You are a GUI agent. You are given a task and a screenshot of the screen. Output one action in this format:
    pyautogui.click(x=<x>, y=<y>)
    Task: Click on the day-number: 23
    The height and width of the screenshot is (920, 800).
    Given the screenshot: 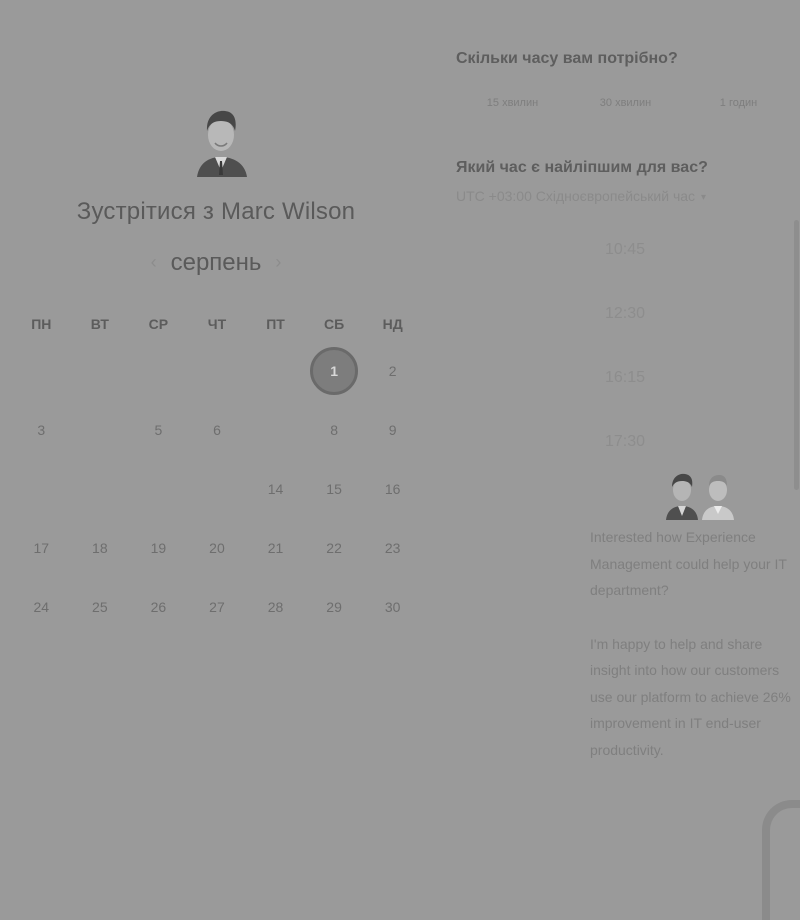 What is the action you would take?
    pyautogui.click(x=392, y=548)
    